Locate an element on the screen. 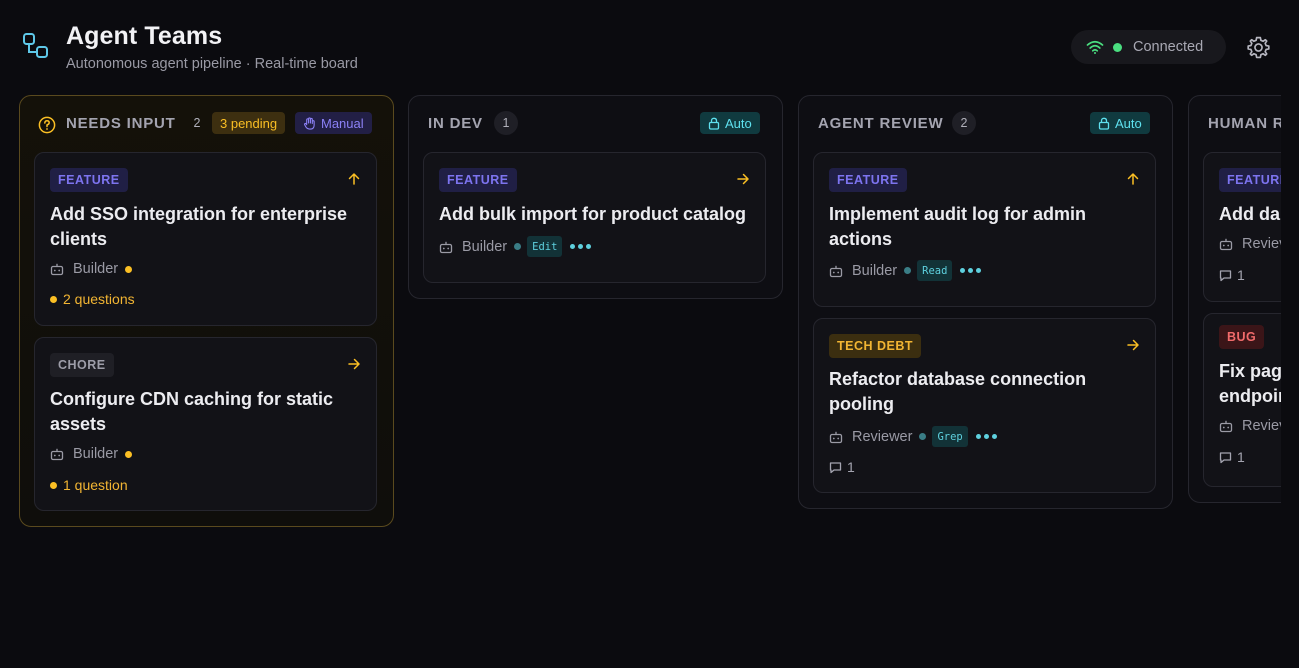 Image resolution: width=1299 pixels, height=668 pixels. column-count: 1 is located at coordinates (506, 123).